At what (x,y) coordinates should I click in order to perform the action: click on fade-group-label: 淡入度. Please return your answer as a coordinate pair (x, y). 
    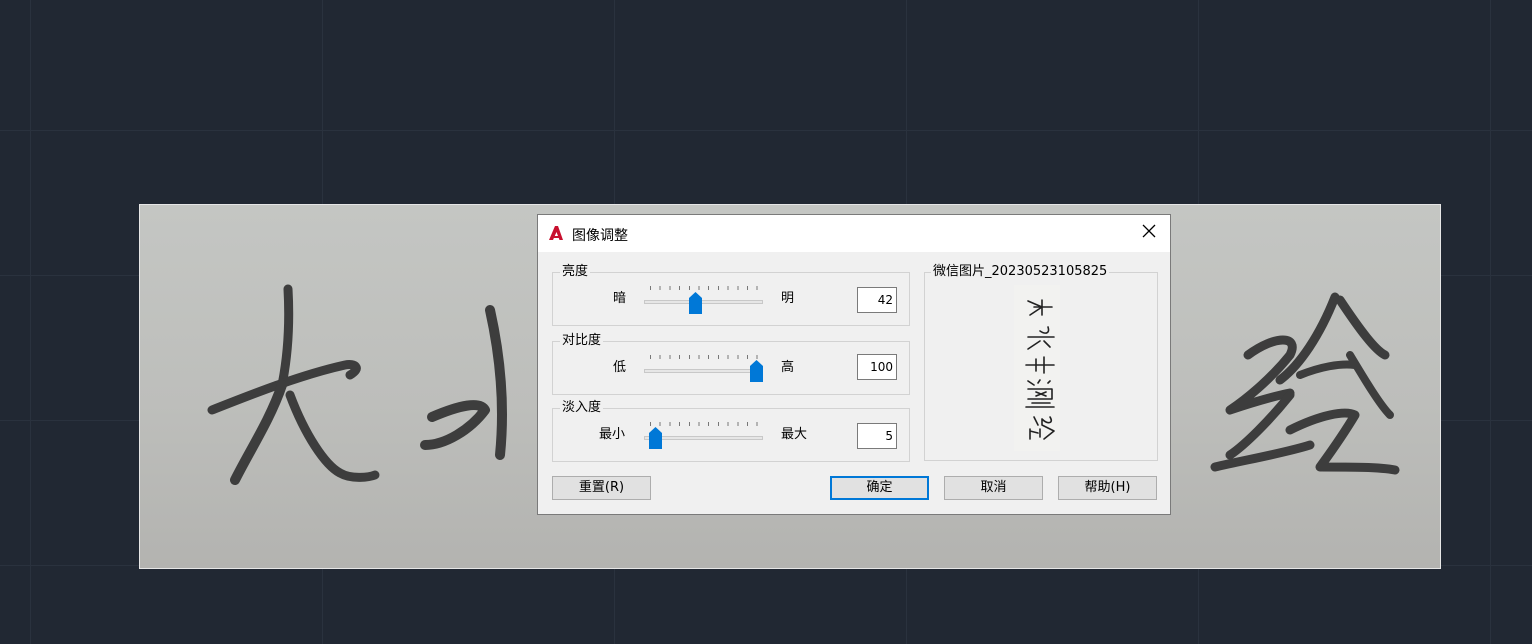
    Looking at the image, I should click on (582, 408).